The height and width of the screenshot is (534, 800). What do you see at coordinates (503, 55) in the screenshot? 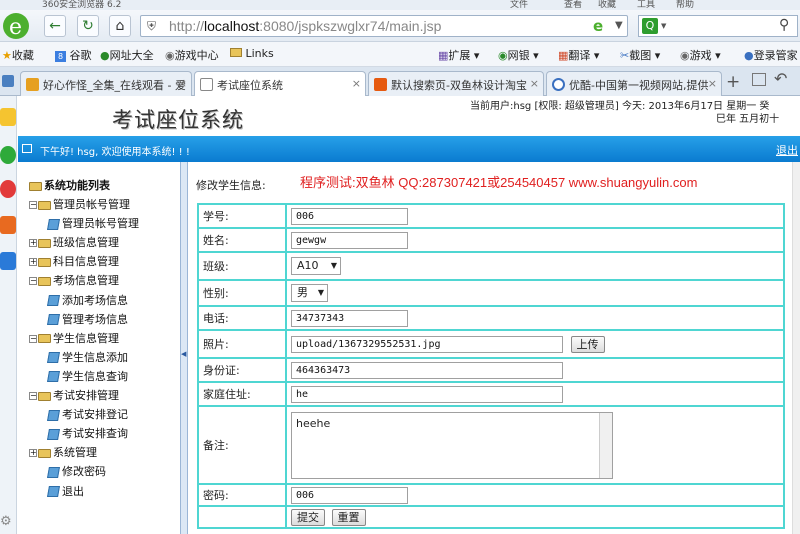
I see `bank-icon: ◉` at bounding box center [503, 55].